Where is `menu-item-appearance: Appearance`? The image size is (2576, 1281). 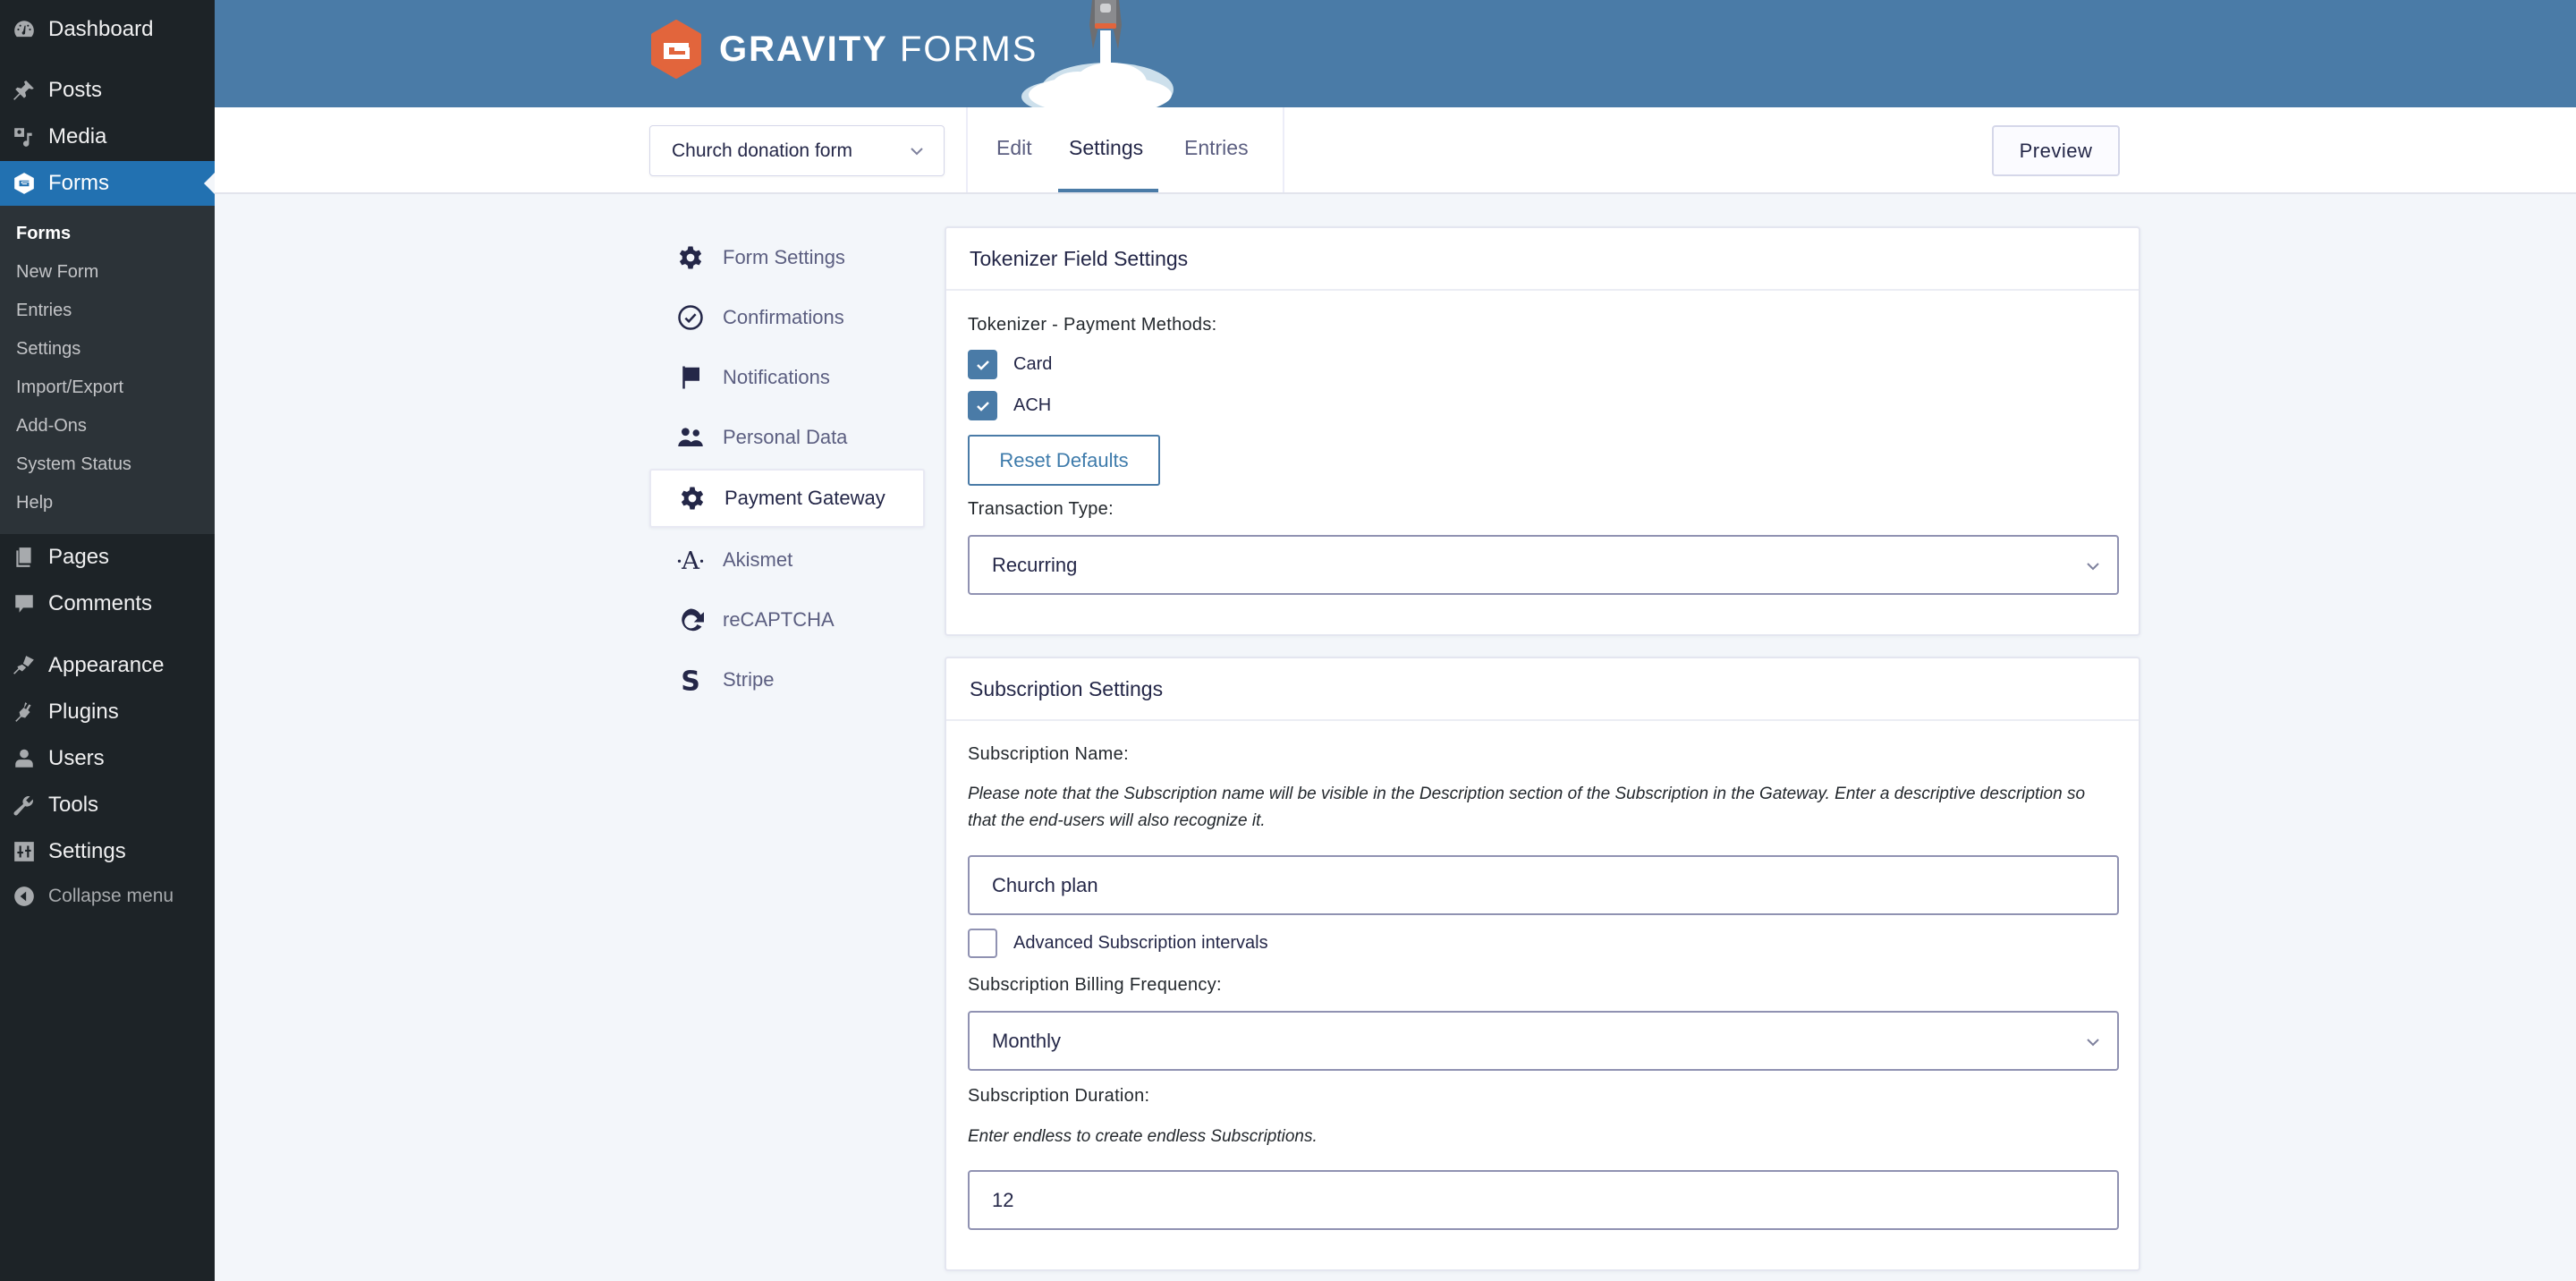
menu-item-appearance: Appearance is located at coordinates (107, 665).